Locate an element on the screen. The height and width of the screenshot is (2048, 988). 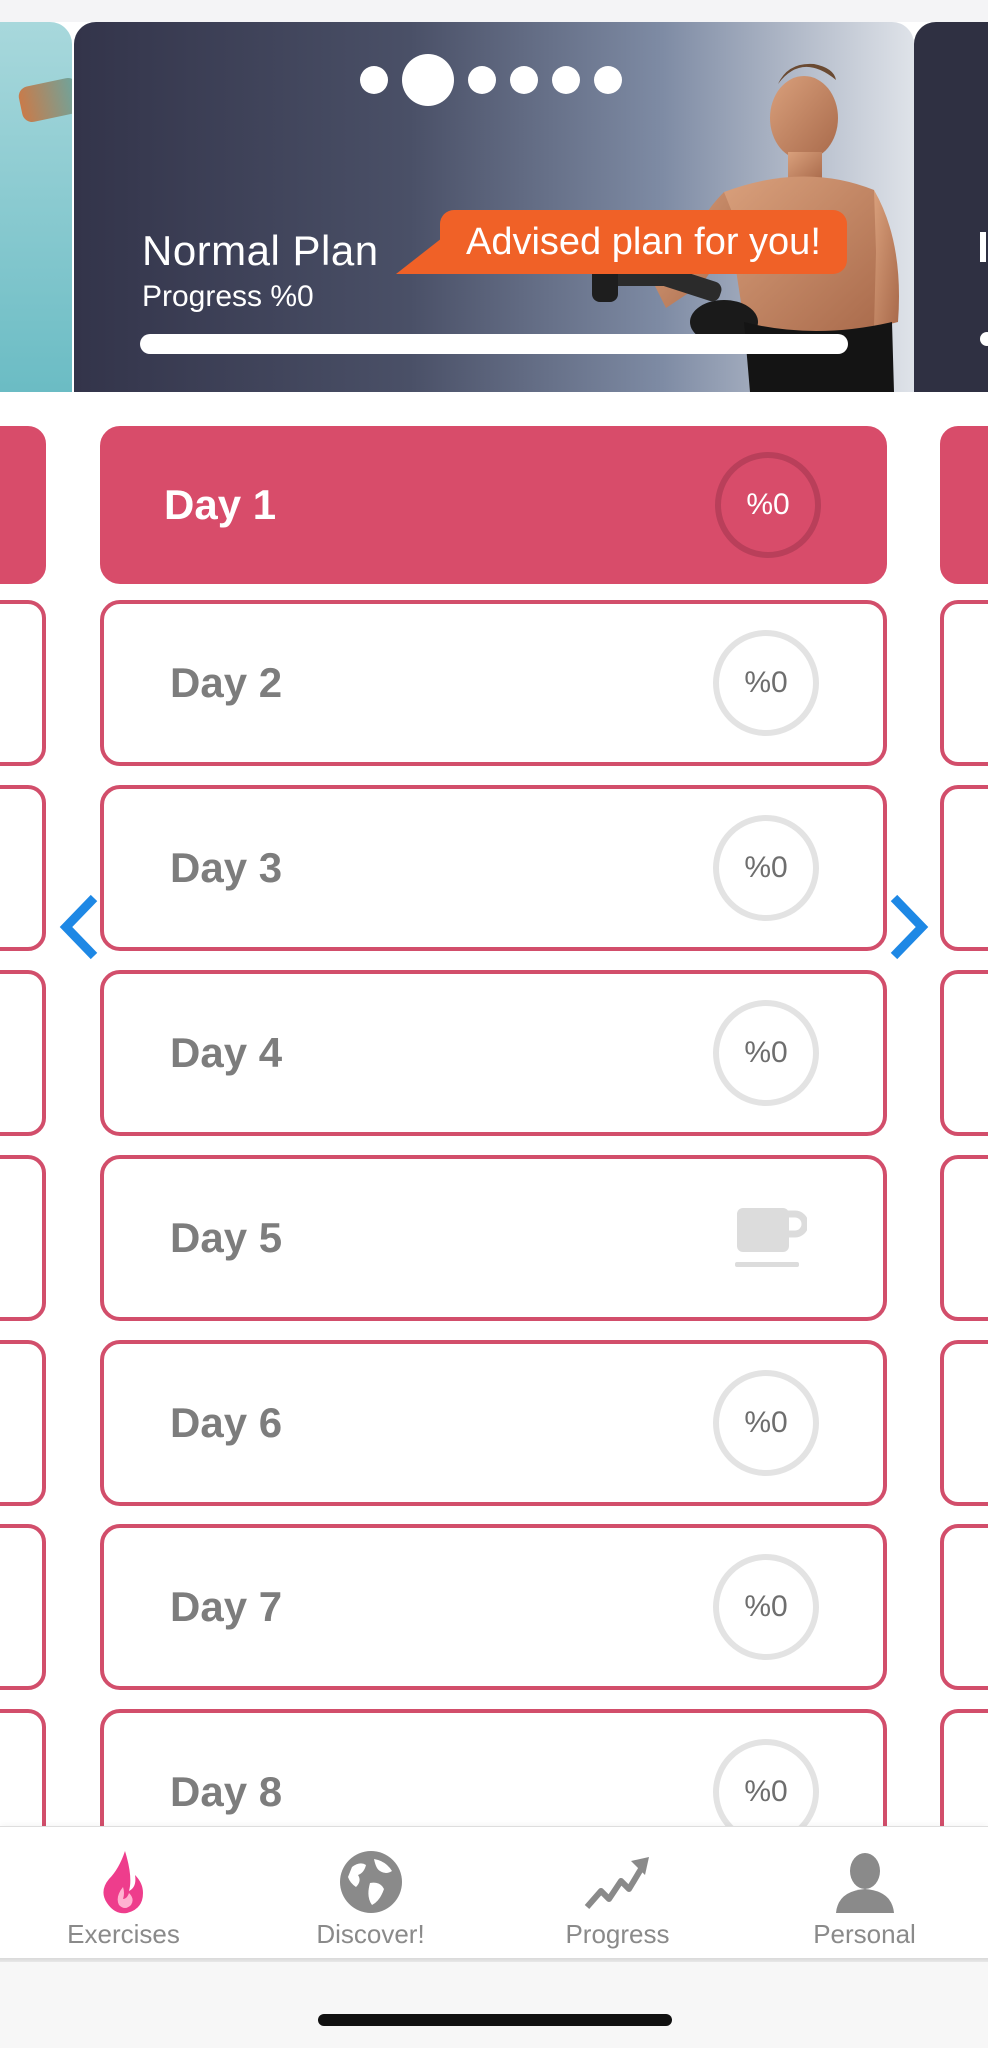
day-card: Day 6 %0 is located at coordinates (493, 1423).